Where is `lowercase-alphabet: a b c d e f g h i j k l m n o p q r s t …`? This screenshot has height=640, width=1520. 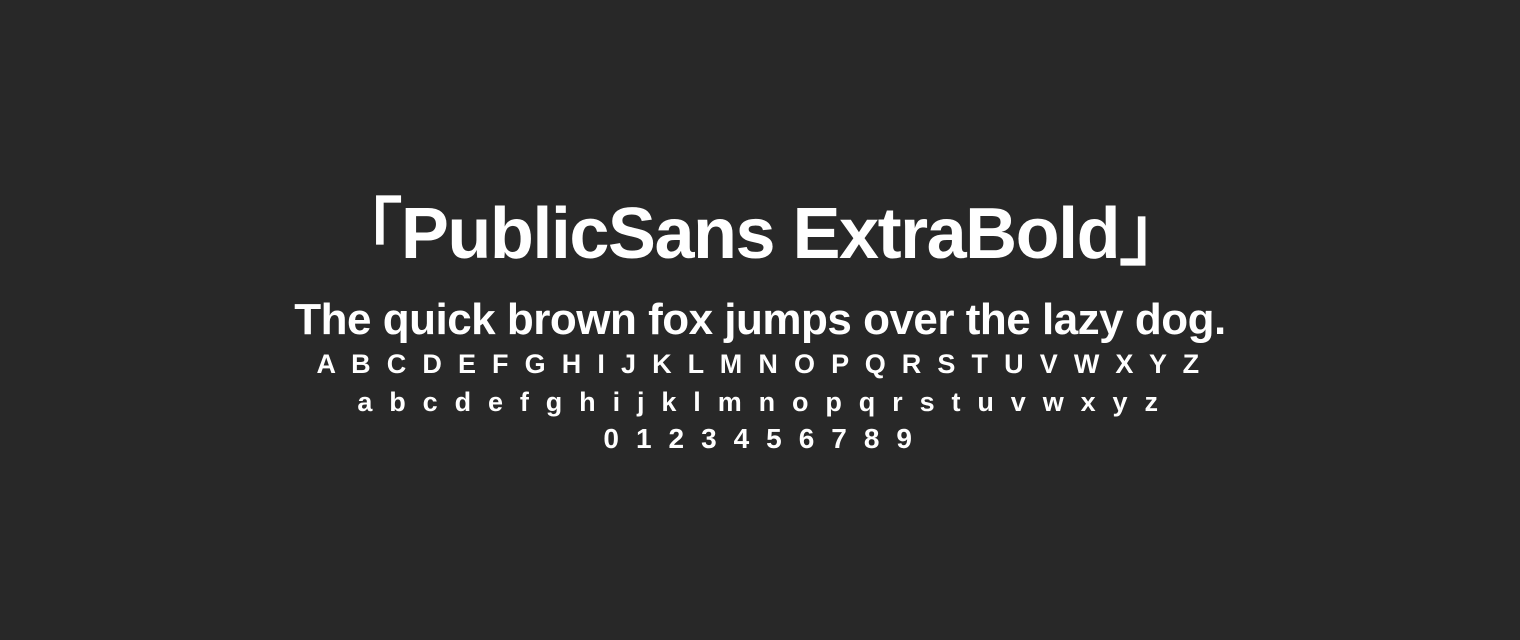 lowercase-alphabet: a b c d e f g h i j k l m n o p q r s t … is located at coordinates (760, 402).